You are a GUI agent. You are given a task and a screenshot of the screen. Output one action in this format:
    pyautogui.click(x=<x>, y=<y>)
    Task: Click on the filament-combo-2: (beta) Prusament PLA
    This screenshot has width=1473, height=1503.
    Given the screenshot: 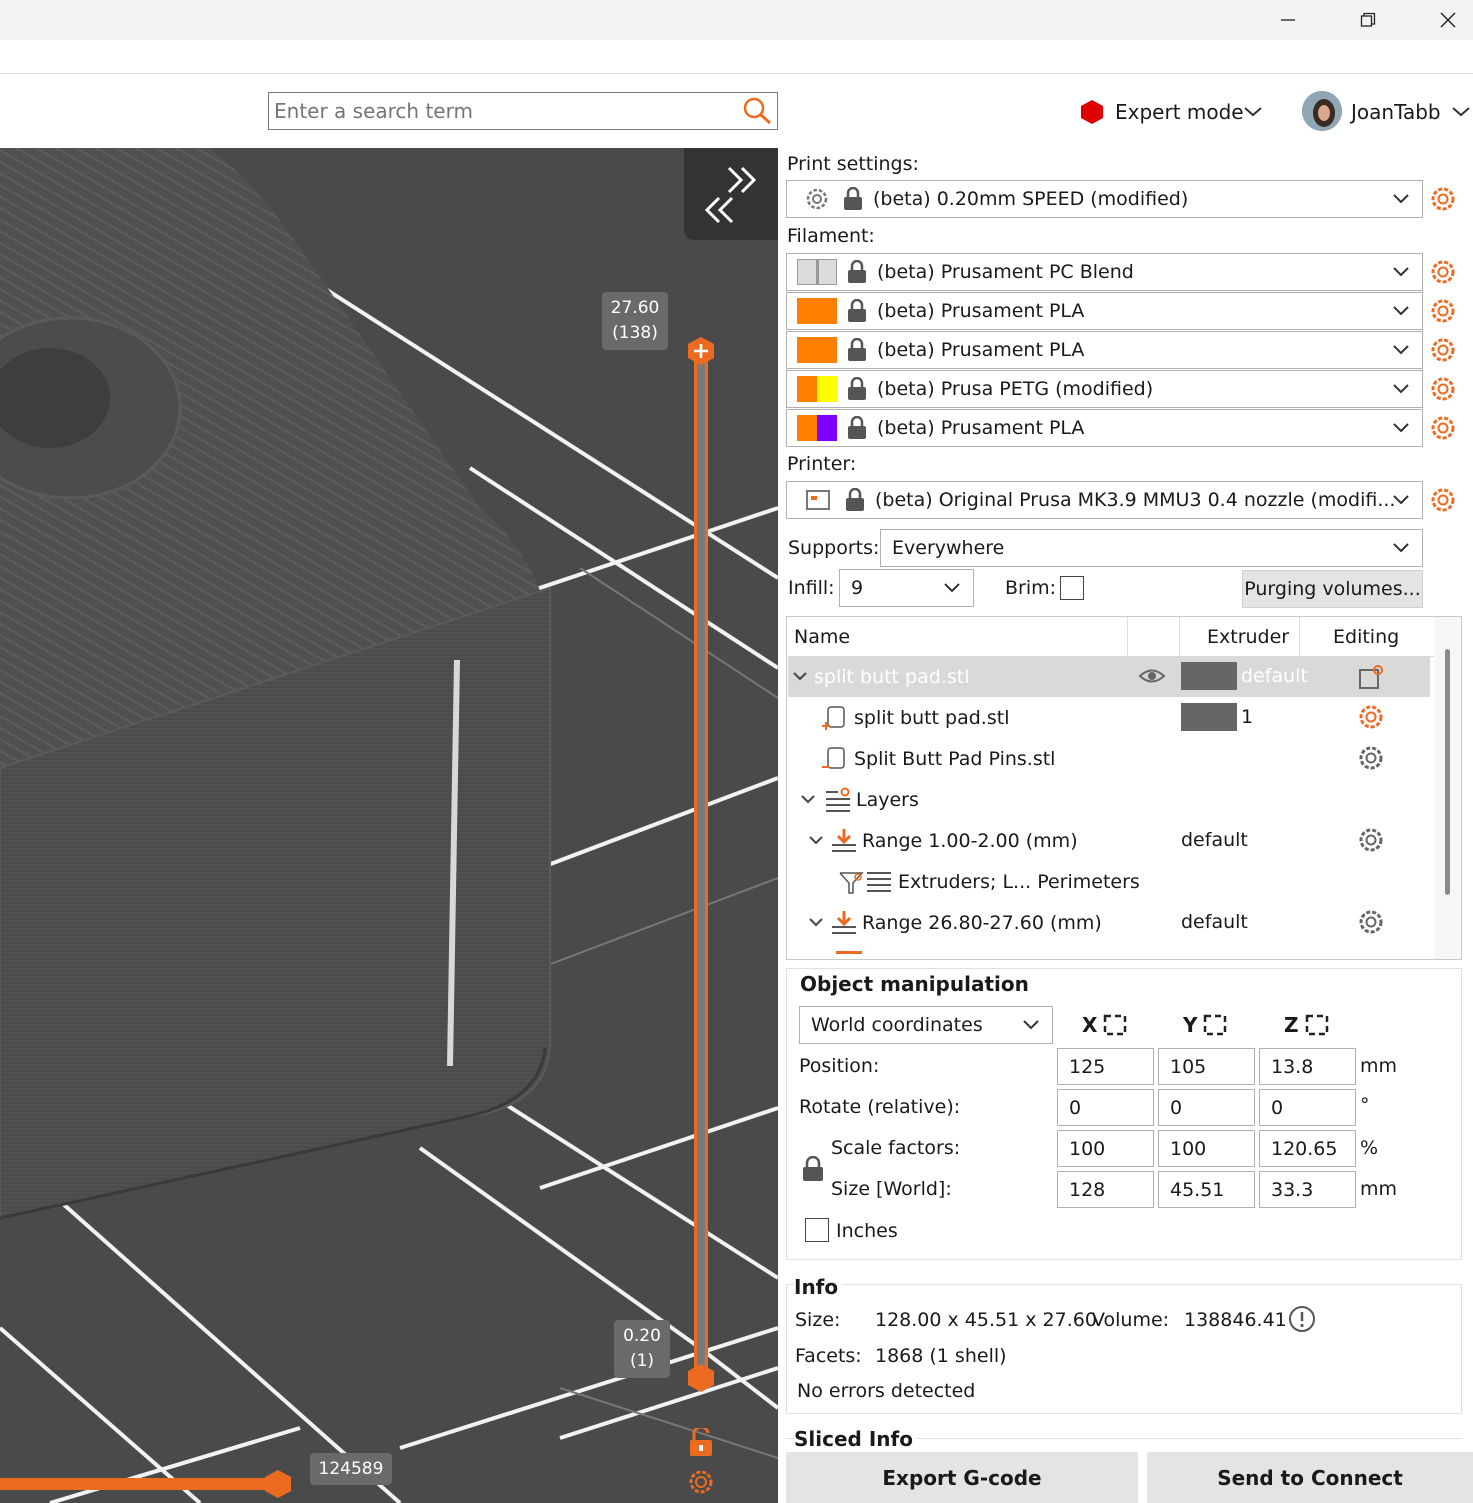 What is the action you would take?
    pyautogui.click(x=1104, y=311)
    